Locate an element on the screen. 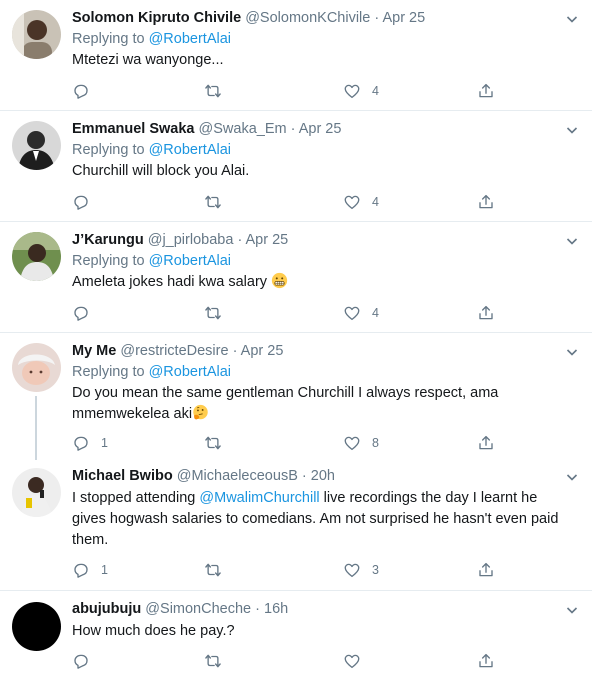 The height and width of the screenshot is (677, 592). avatar-man-speaking-icon is located at coordinates (36, 492).